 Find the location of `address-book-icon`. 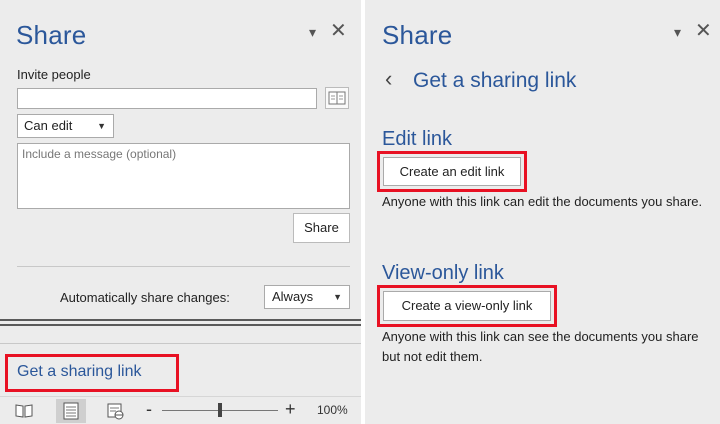

address-book-icon is located at coordinates (337, 98).